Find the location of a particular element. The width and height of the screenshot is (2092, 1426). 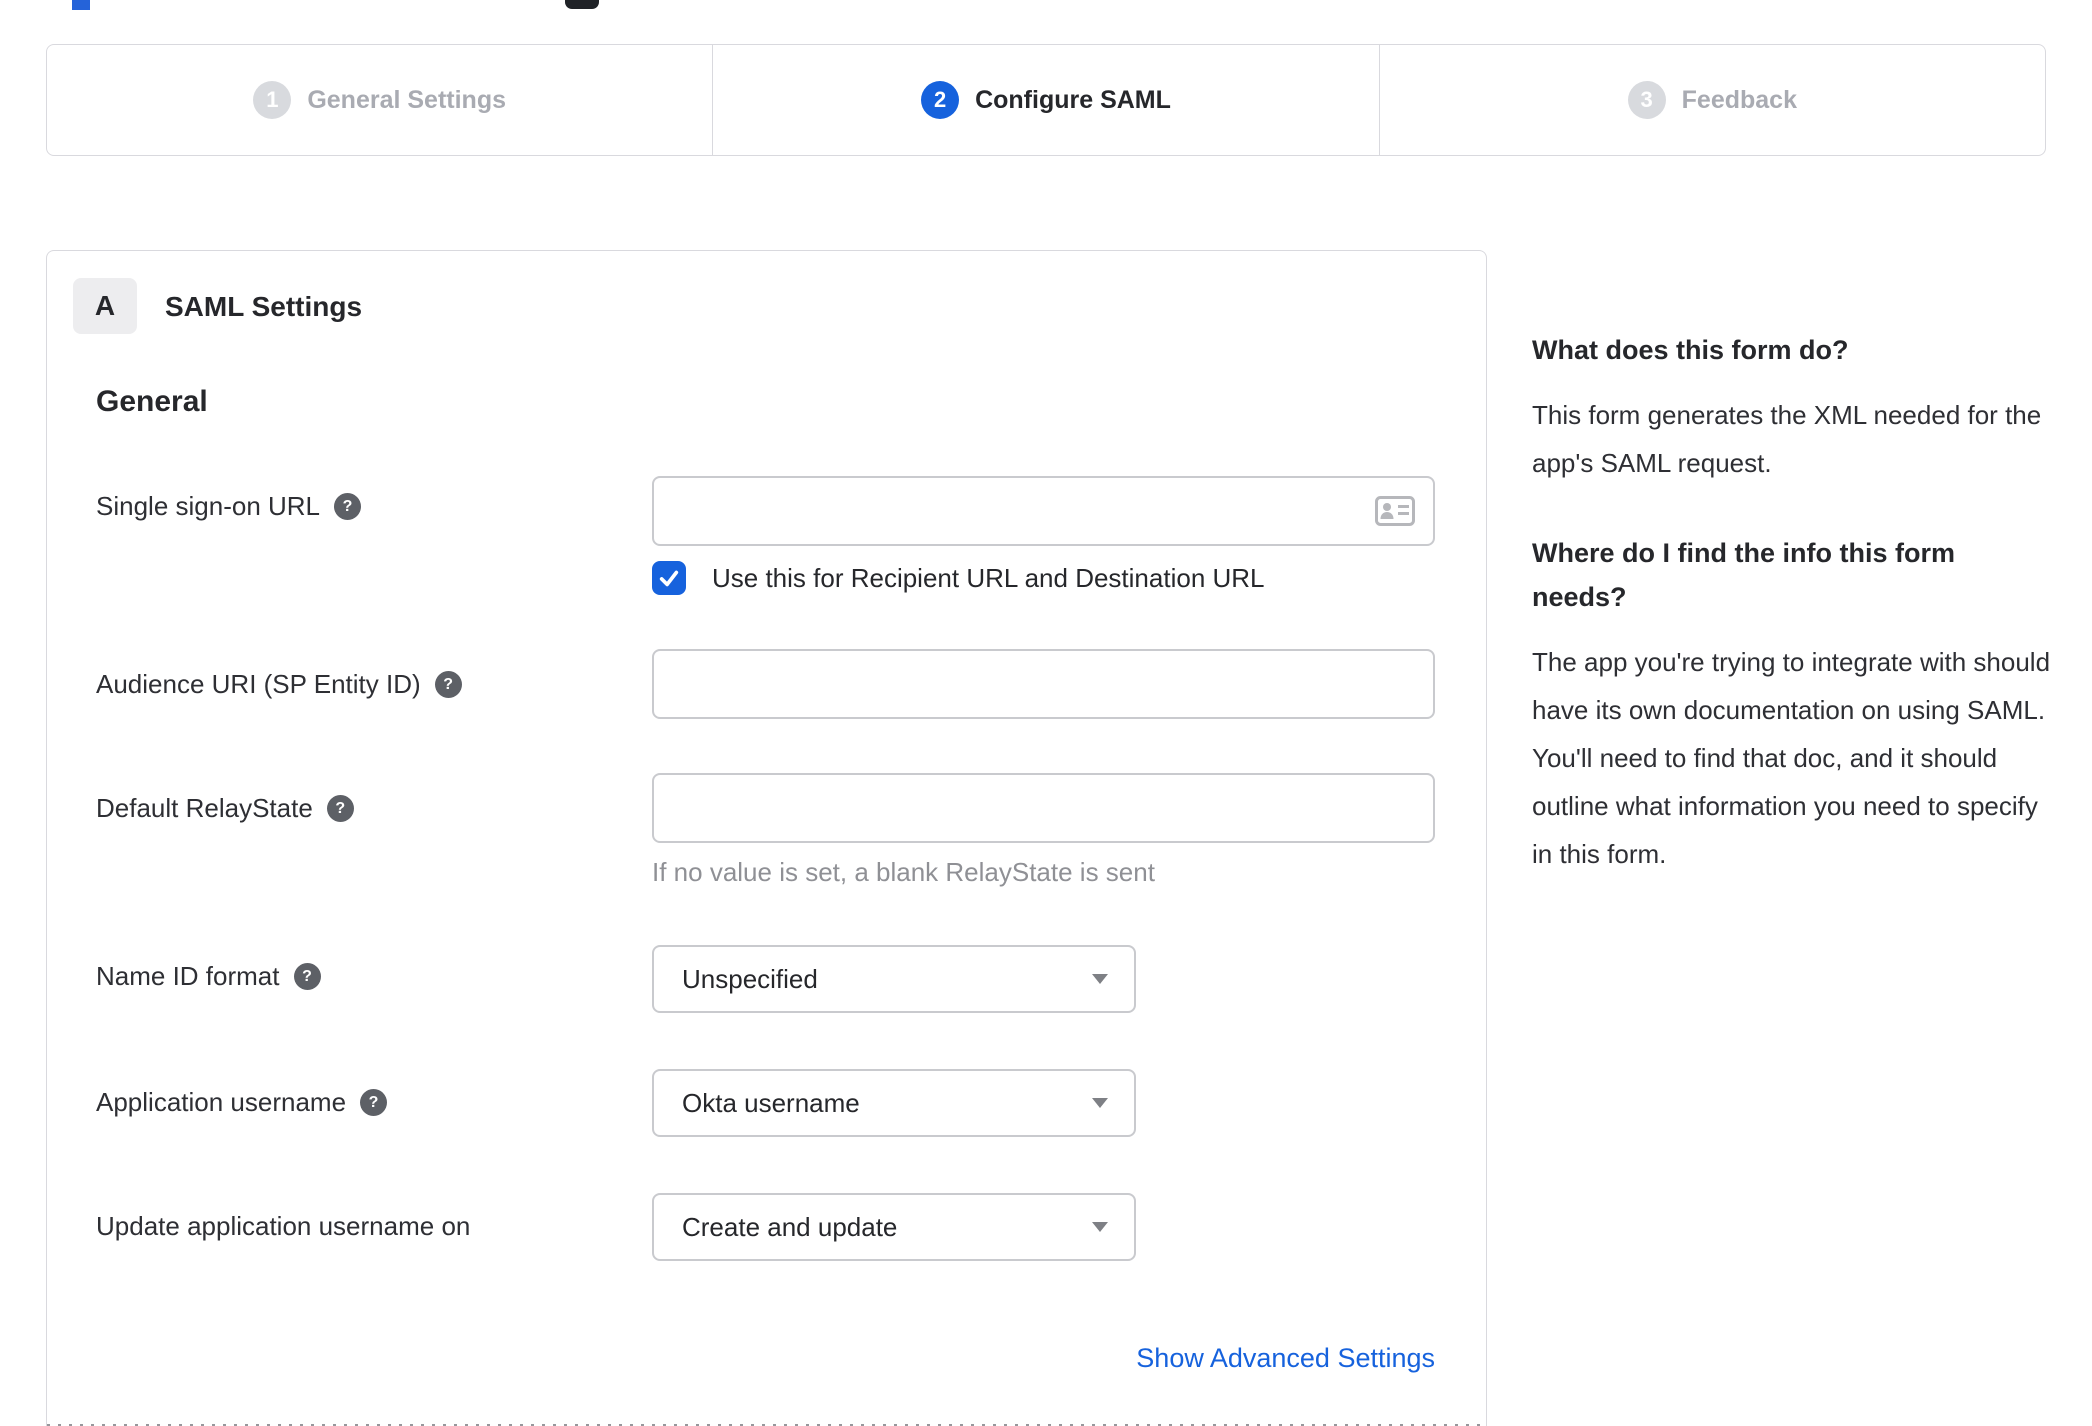

single-sign-on-url-label: Single sign-on URL is located at coordinates (229, 506).